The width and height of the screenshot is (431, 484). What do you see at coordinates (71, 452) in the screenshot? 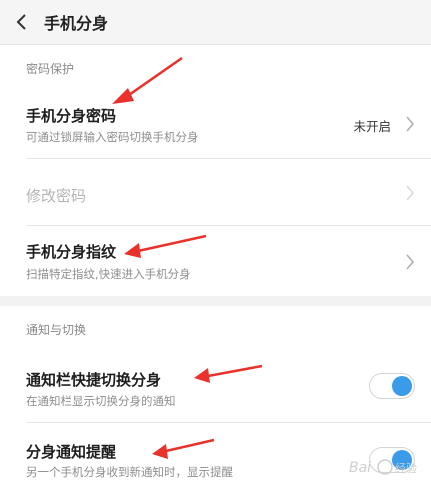
I see `row-title: 分身通知提醒` at bounding box center [71, 452].